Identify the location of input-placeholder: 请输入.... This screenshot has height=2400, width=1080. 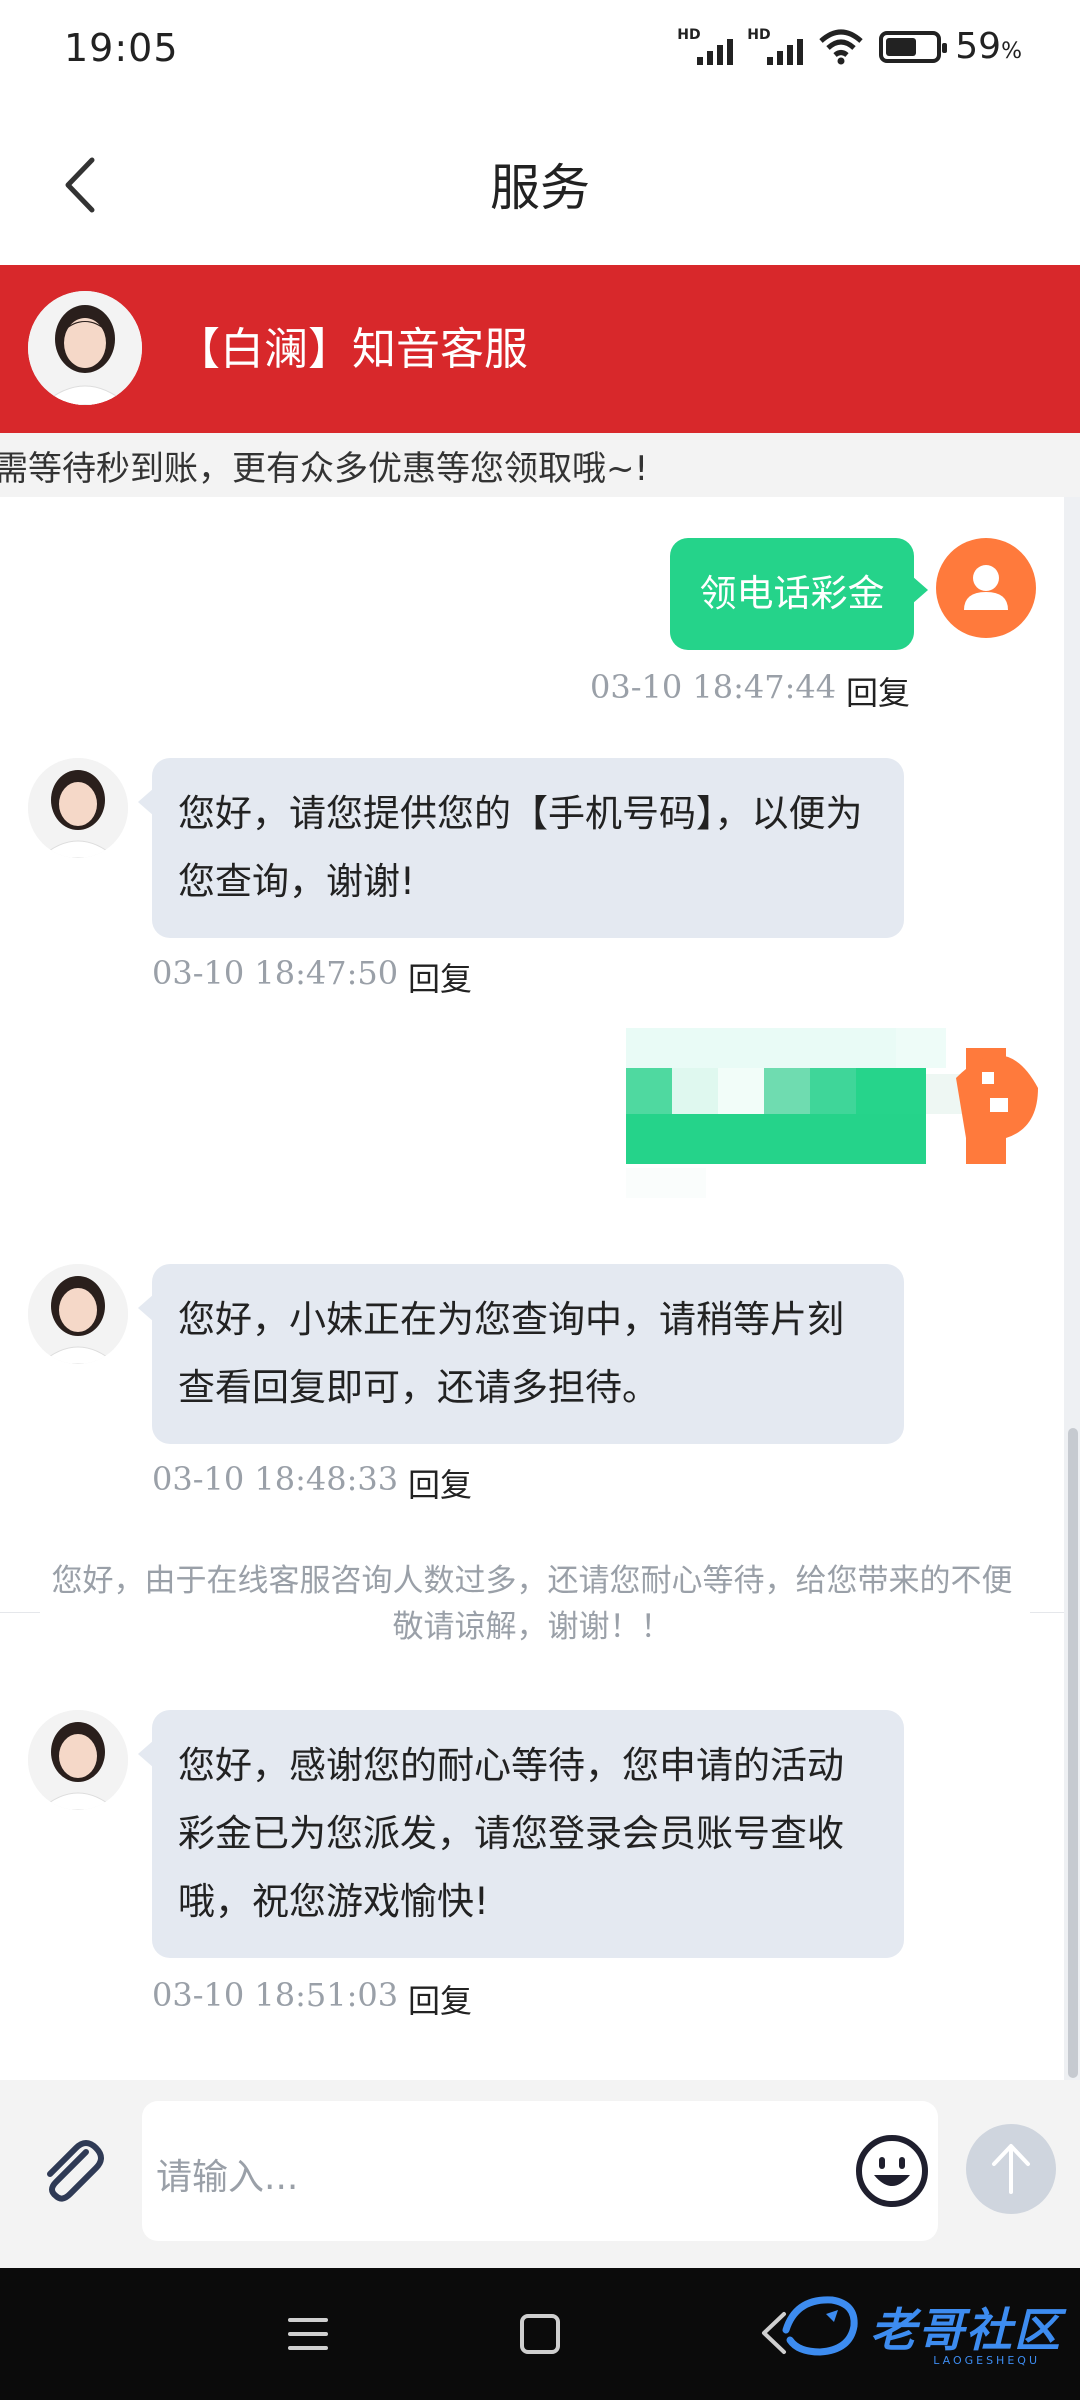
(227, 2177).